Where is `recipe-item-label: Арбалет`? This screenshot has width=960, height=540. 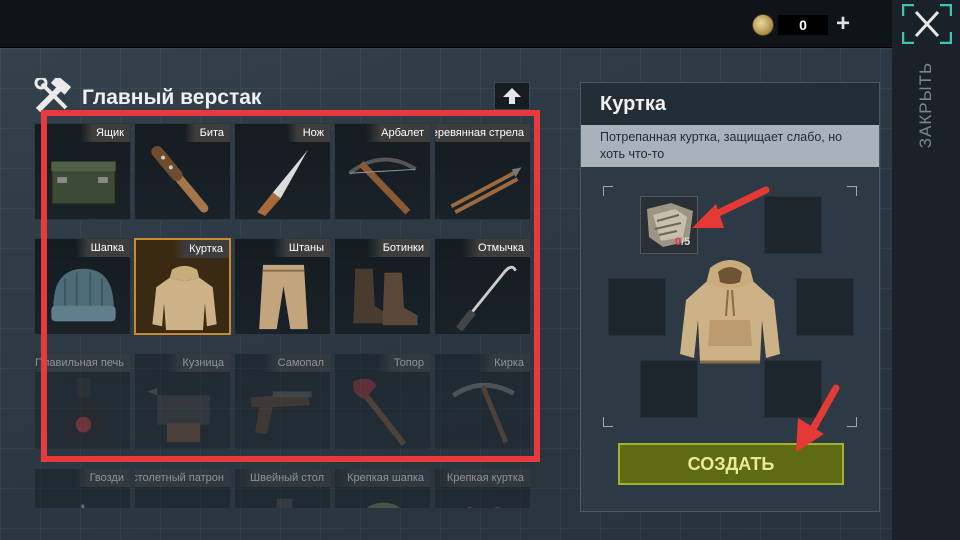 recipe-item-label: Арбалет is located at coordinates (397, 133).